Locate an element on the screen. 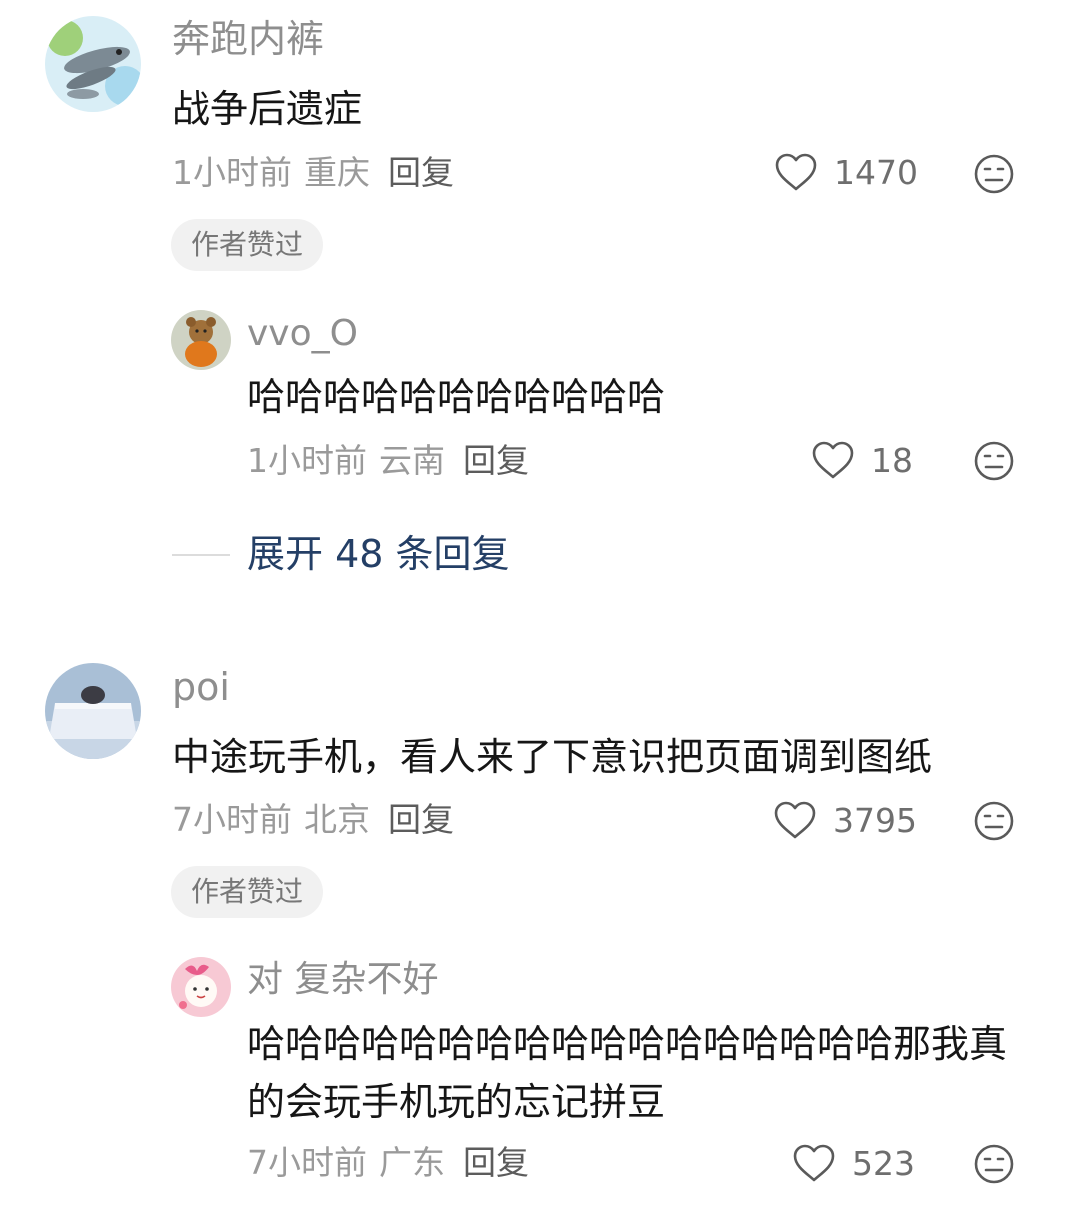  comment-meta: 7小时前 北京 回复 is located at coordinates (313, 819).